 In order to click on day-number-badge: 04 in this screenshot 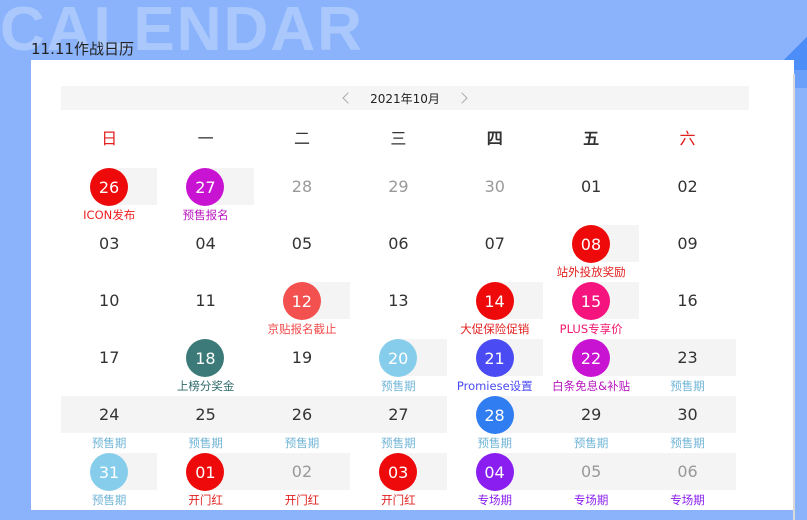, I will do `click(494, 472)`.